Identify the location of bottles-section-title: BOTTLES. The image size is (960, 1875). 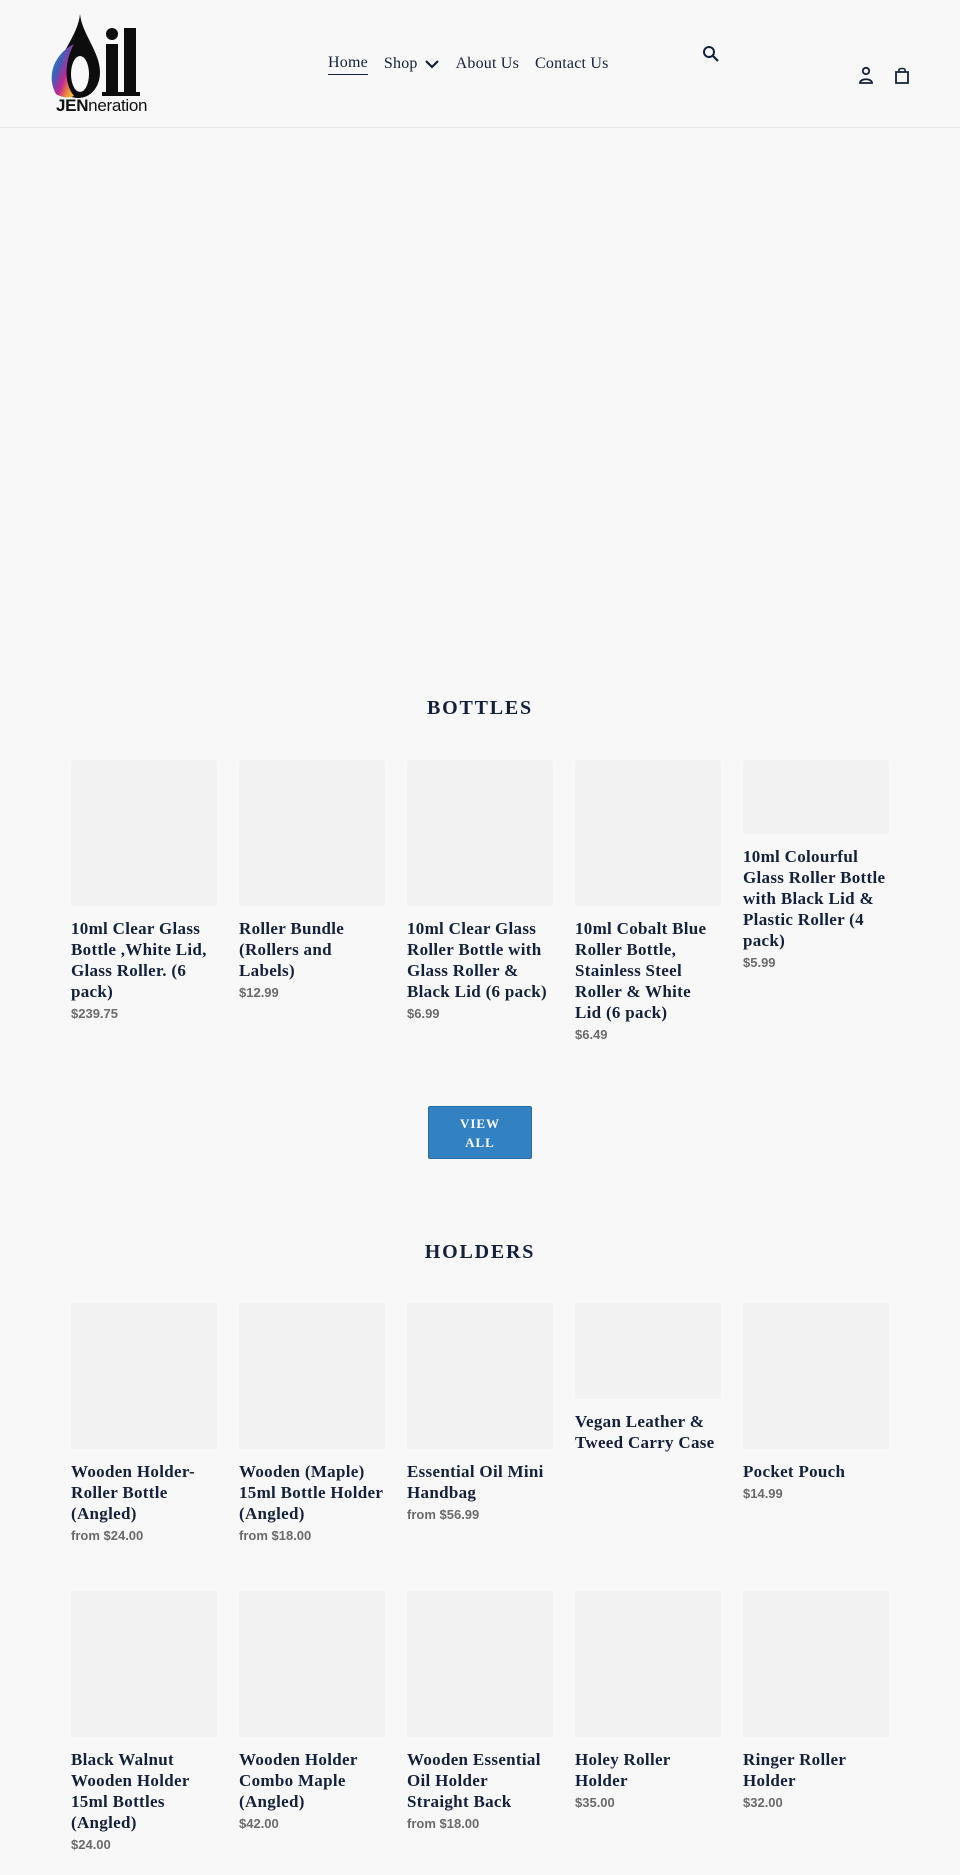
(480, 708).